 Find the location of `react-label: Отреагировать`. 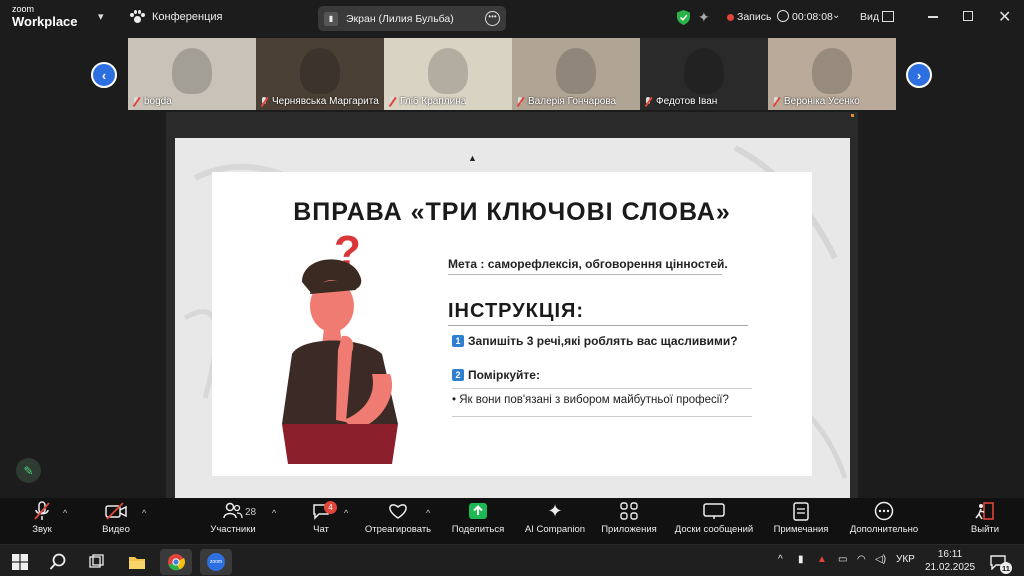

react-label: Отреагировать is located at coordinates (398, 529).